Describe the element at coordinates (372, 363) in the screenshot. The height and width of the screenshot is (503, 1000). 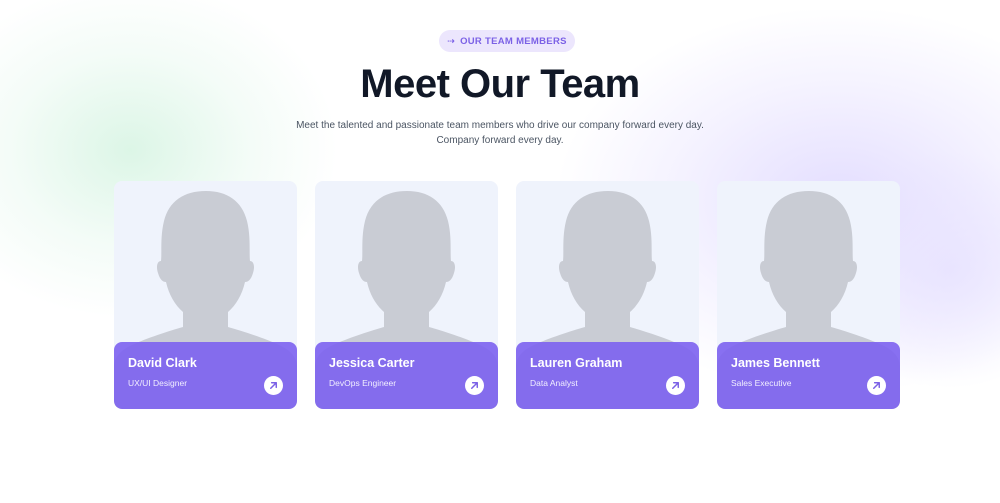
I see `team-member-name: Jessica Carter` at that location.